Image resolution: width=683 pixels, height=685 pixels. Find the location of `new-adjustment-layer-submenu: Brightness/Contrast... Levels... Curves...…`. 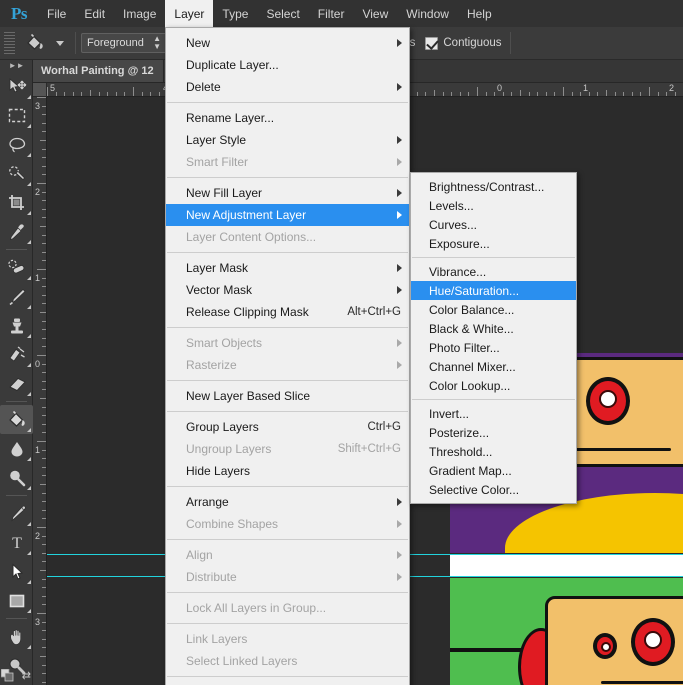

new-adjustment-layer-submenu: Brightness/Contrast... Levels... Curves...… is located at coordinates (493, 338).